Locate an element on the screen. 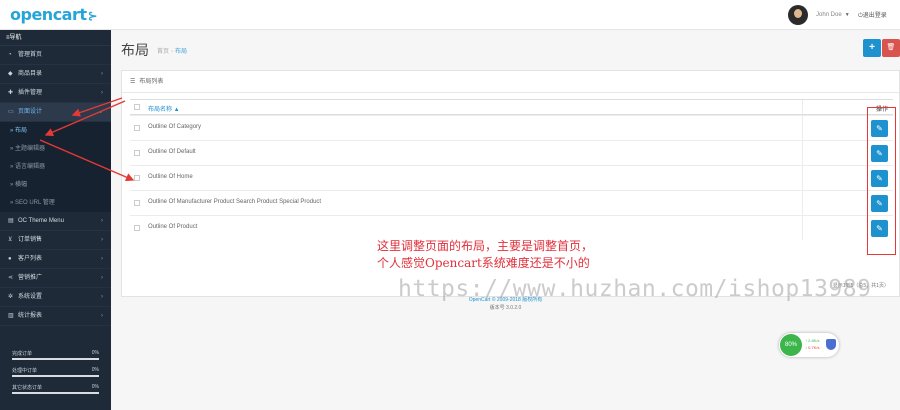 This screenshot has height=410, width=900. list-icon: ☰ is located at coordinates (133, 82).